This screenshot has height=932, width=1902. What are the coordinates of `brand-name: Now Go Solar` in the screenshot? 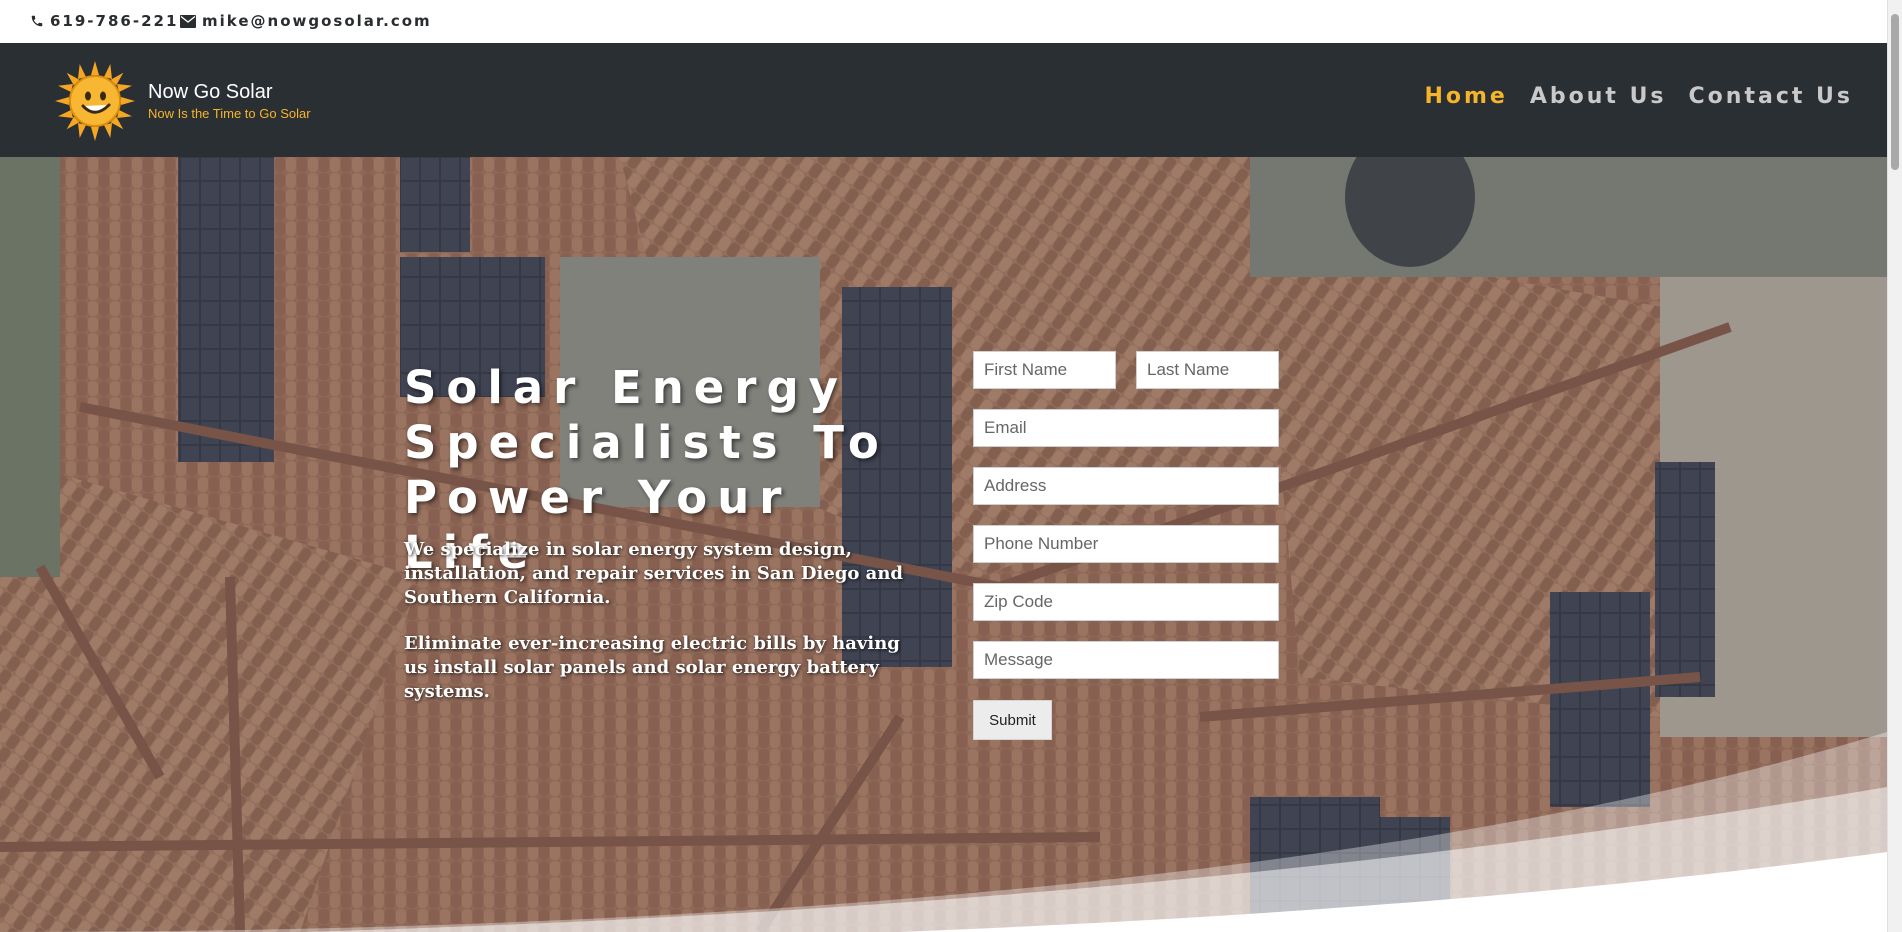 It's located at (210, 92).